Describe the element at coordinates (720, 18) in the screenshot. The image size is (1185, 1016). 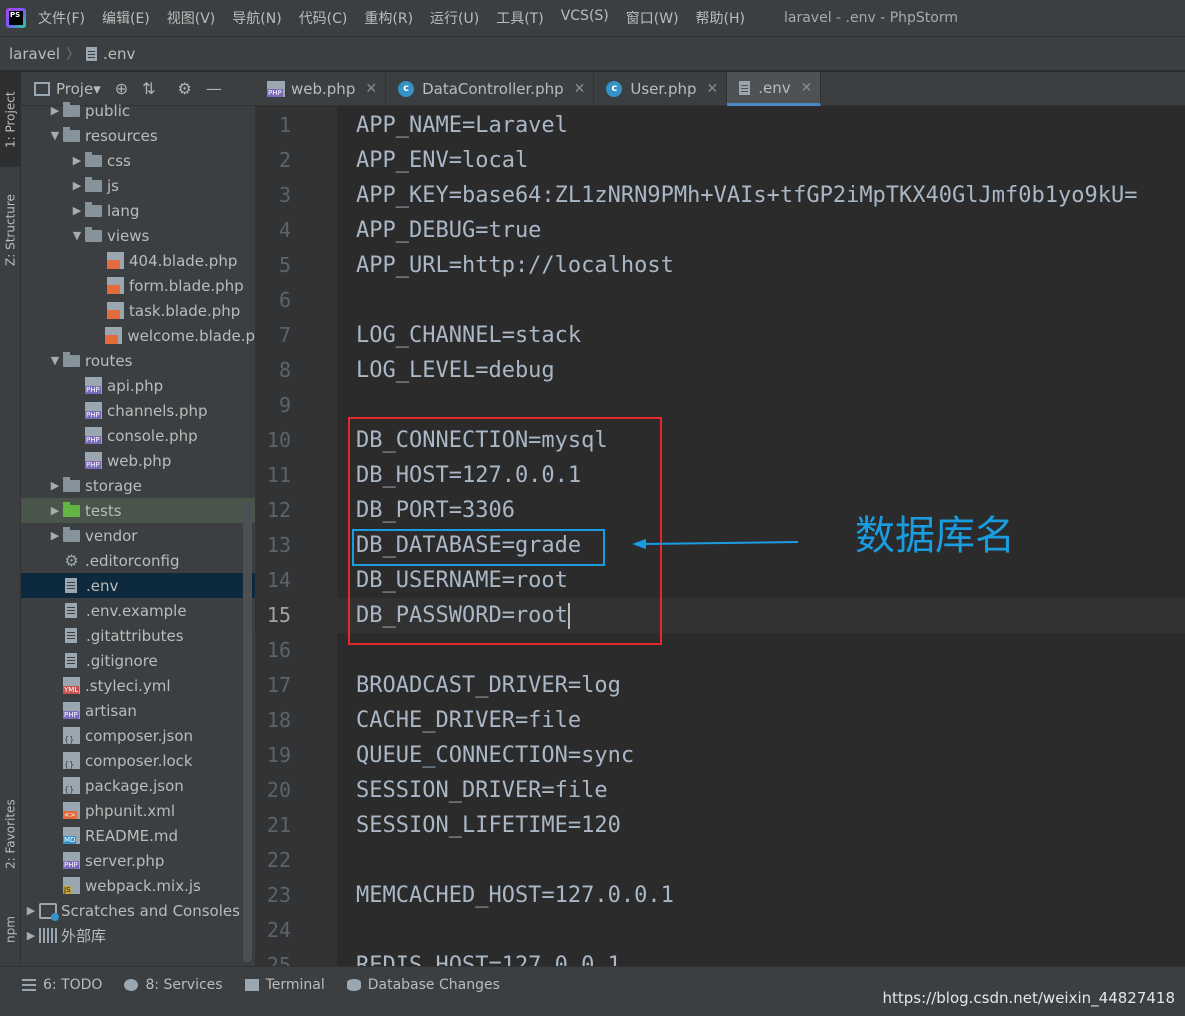
I see `menu-item: 帮助(H)` at that location.